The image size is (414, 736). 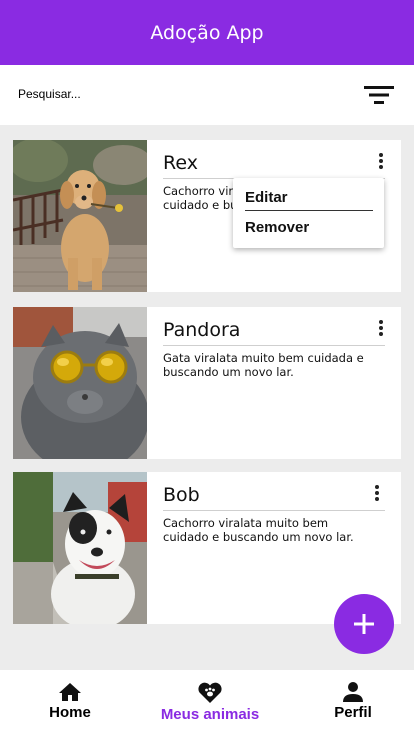 What do you see at coordinates (180, 163) in the screenshot?
I see `pet-name: Rex` at bounding box center [180, 163].